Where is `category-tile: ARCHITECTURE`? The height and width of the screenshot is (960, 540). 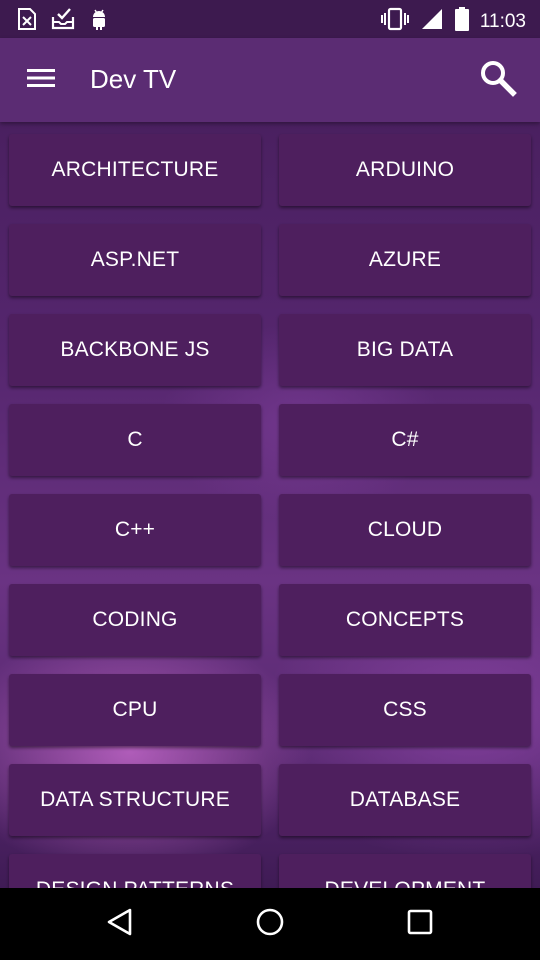 category-tile: ARCHITECTURE is located at coordinates (135, 170).